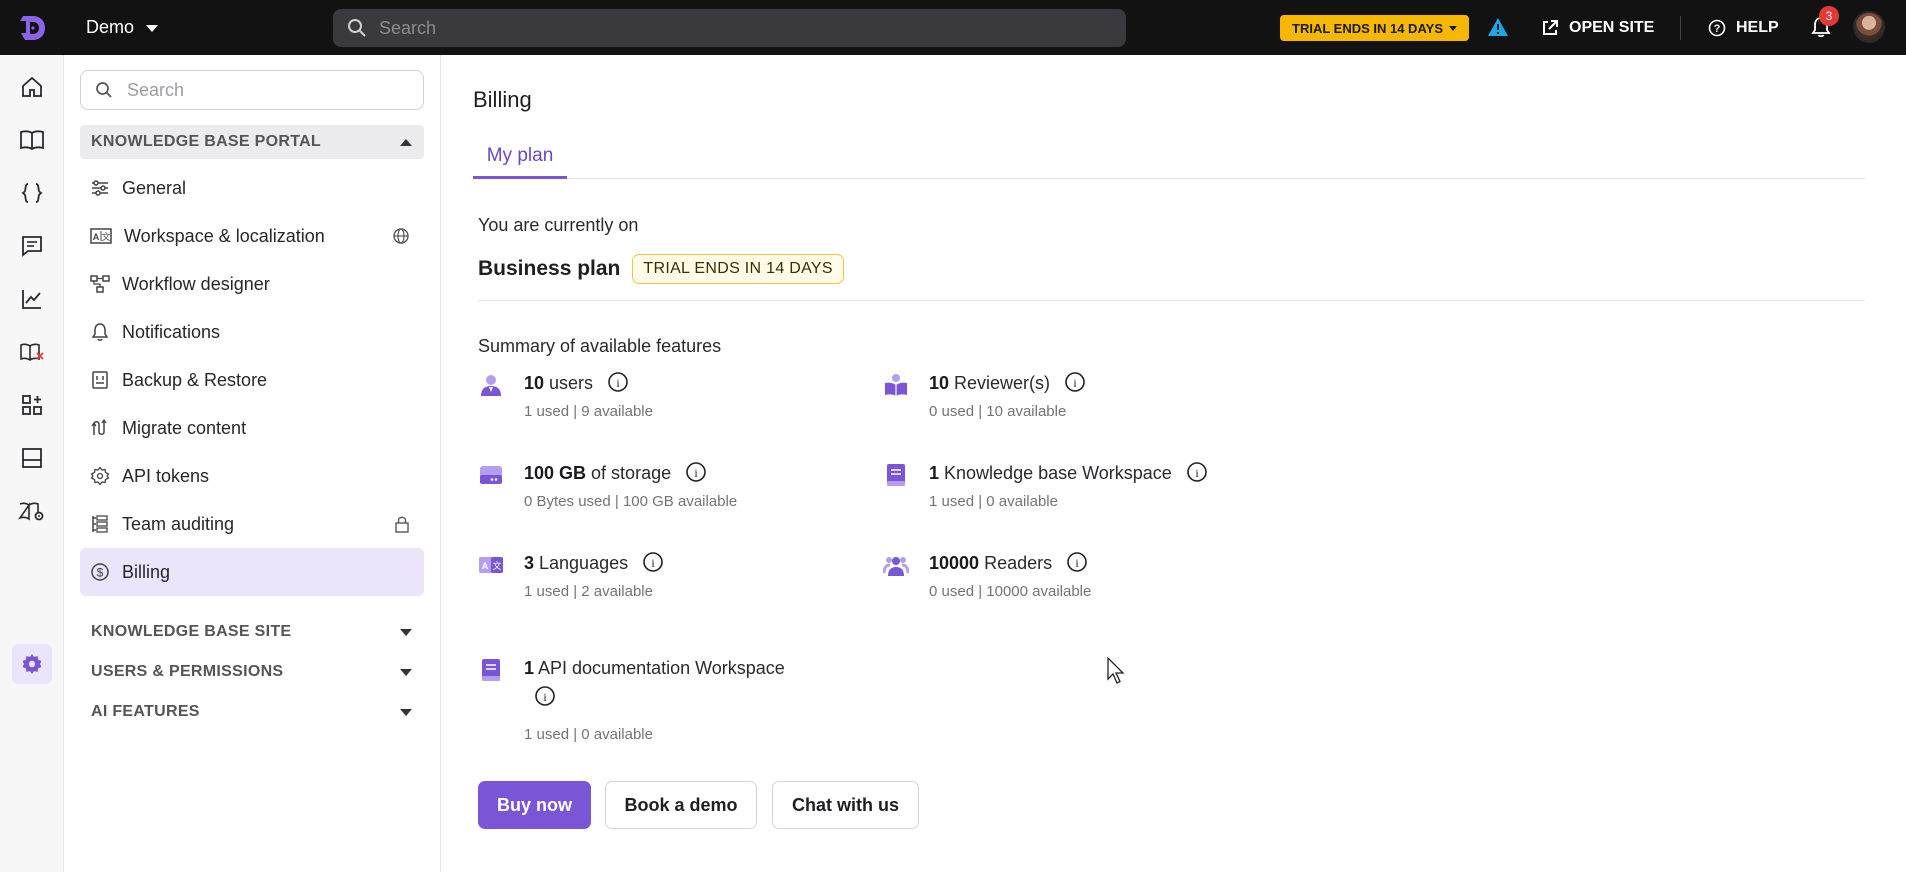  I want to click on user-avatar, so click(1869, 27).